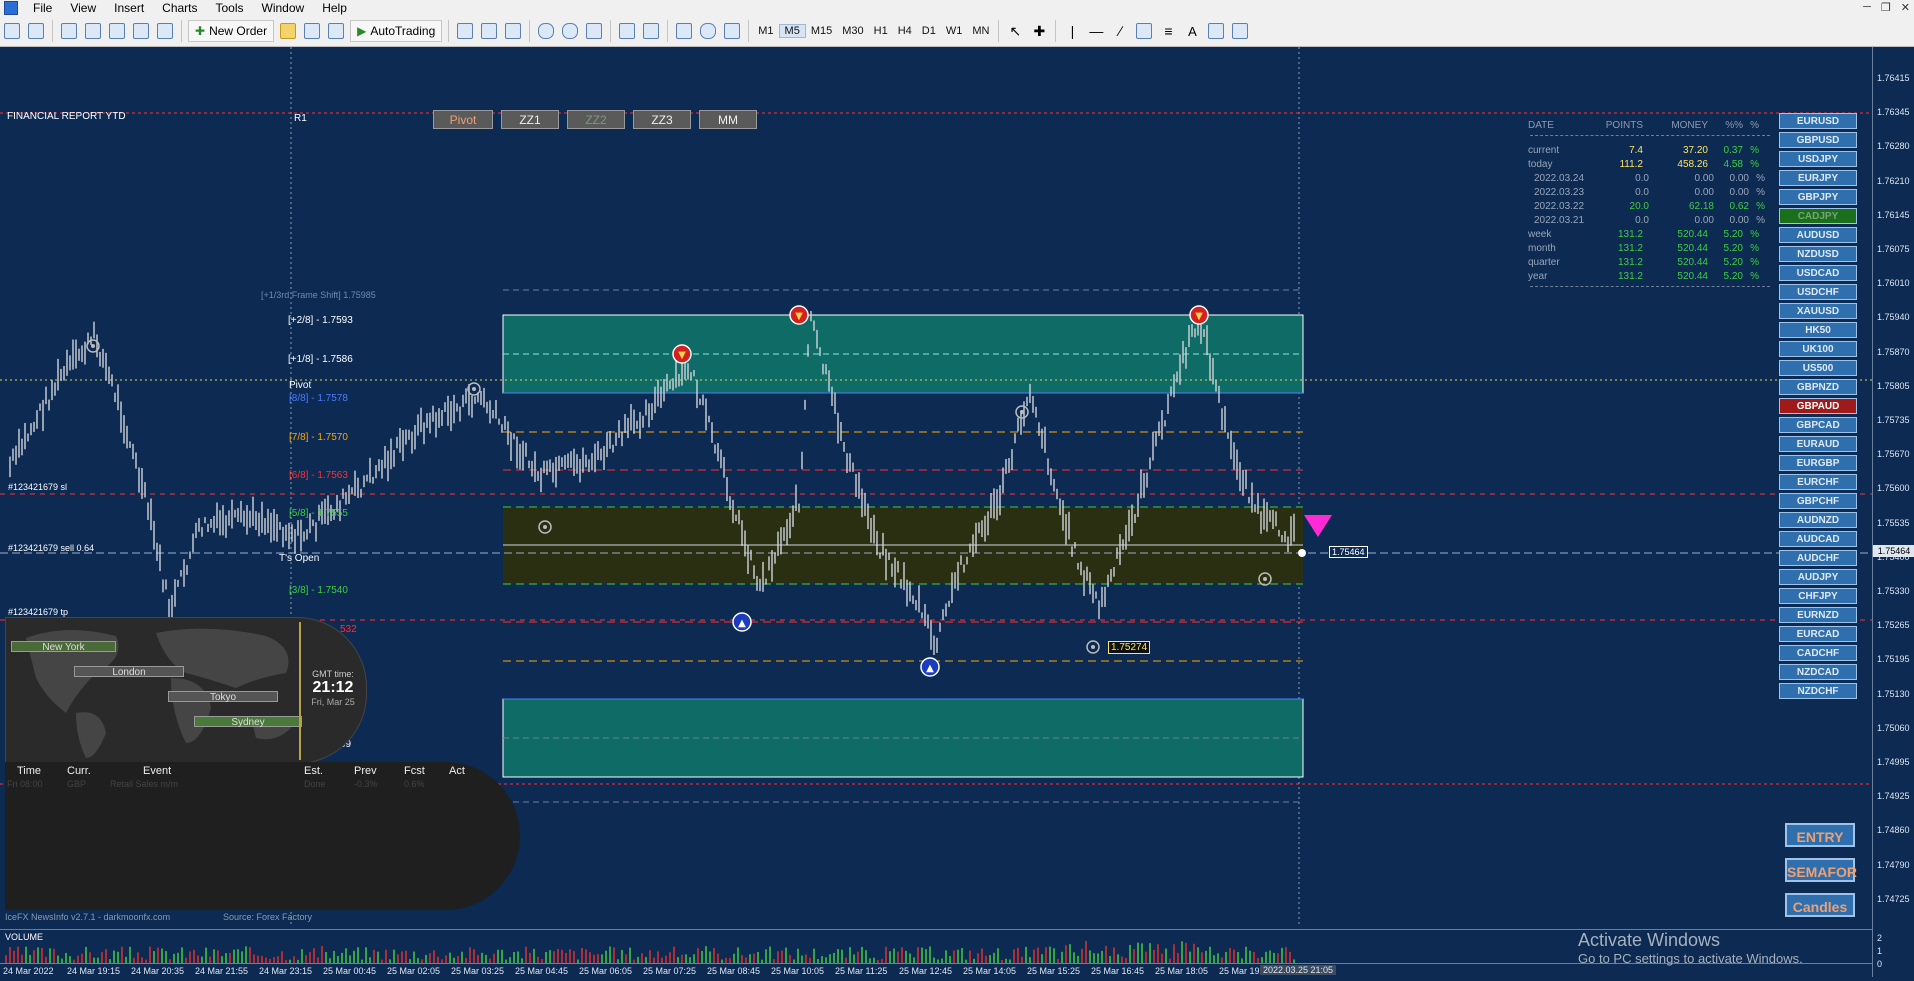 The width and height of the screenshot is (1914, 981). Describe the element at coordinates (546, 31) in the screenshot. I see `zoom-in-icon` at that location.